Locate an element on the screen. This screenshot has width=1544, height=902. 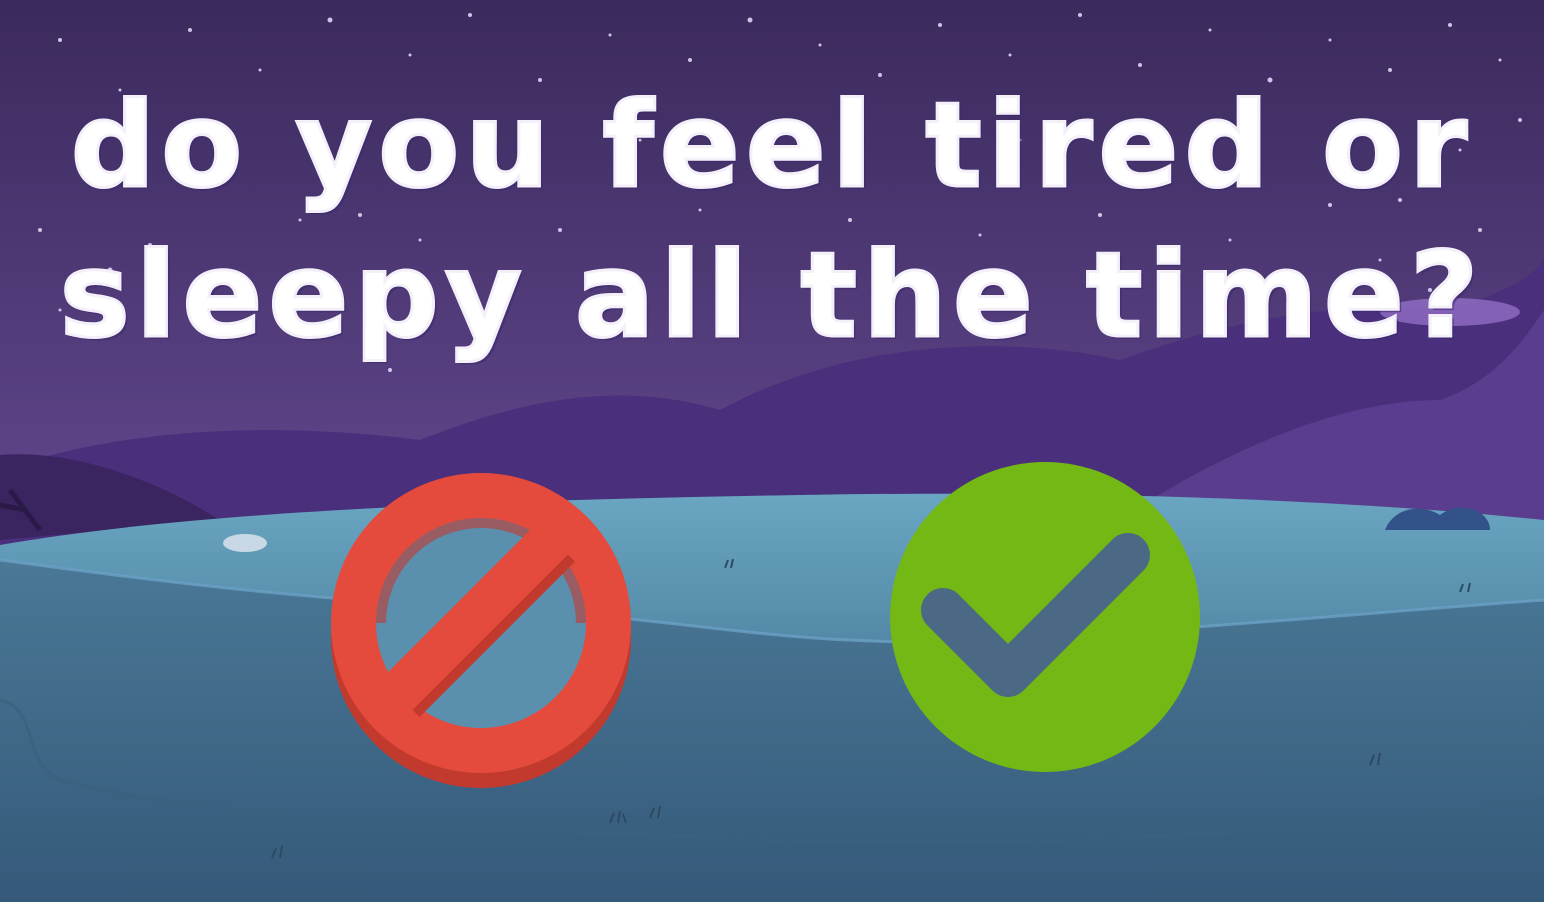
prohibited-icon is located at coordinates (481, 630).